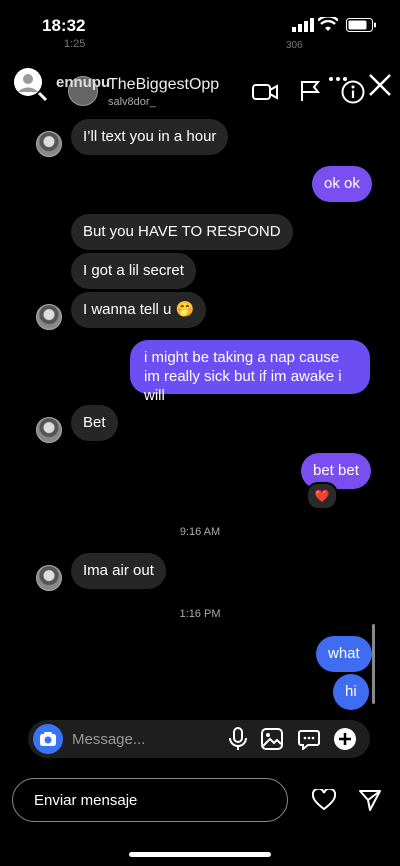 The image size is (400, 866). Describe the element at coordinates (303, 25) in the screenshot. I see `signal-icon` at that location.